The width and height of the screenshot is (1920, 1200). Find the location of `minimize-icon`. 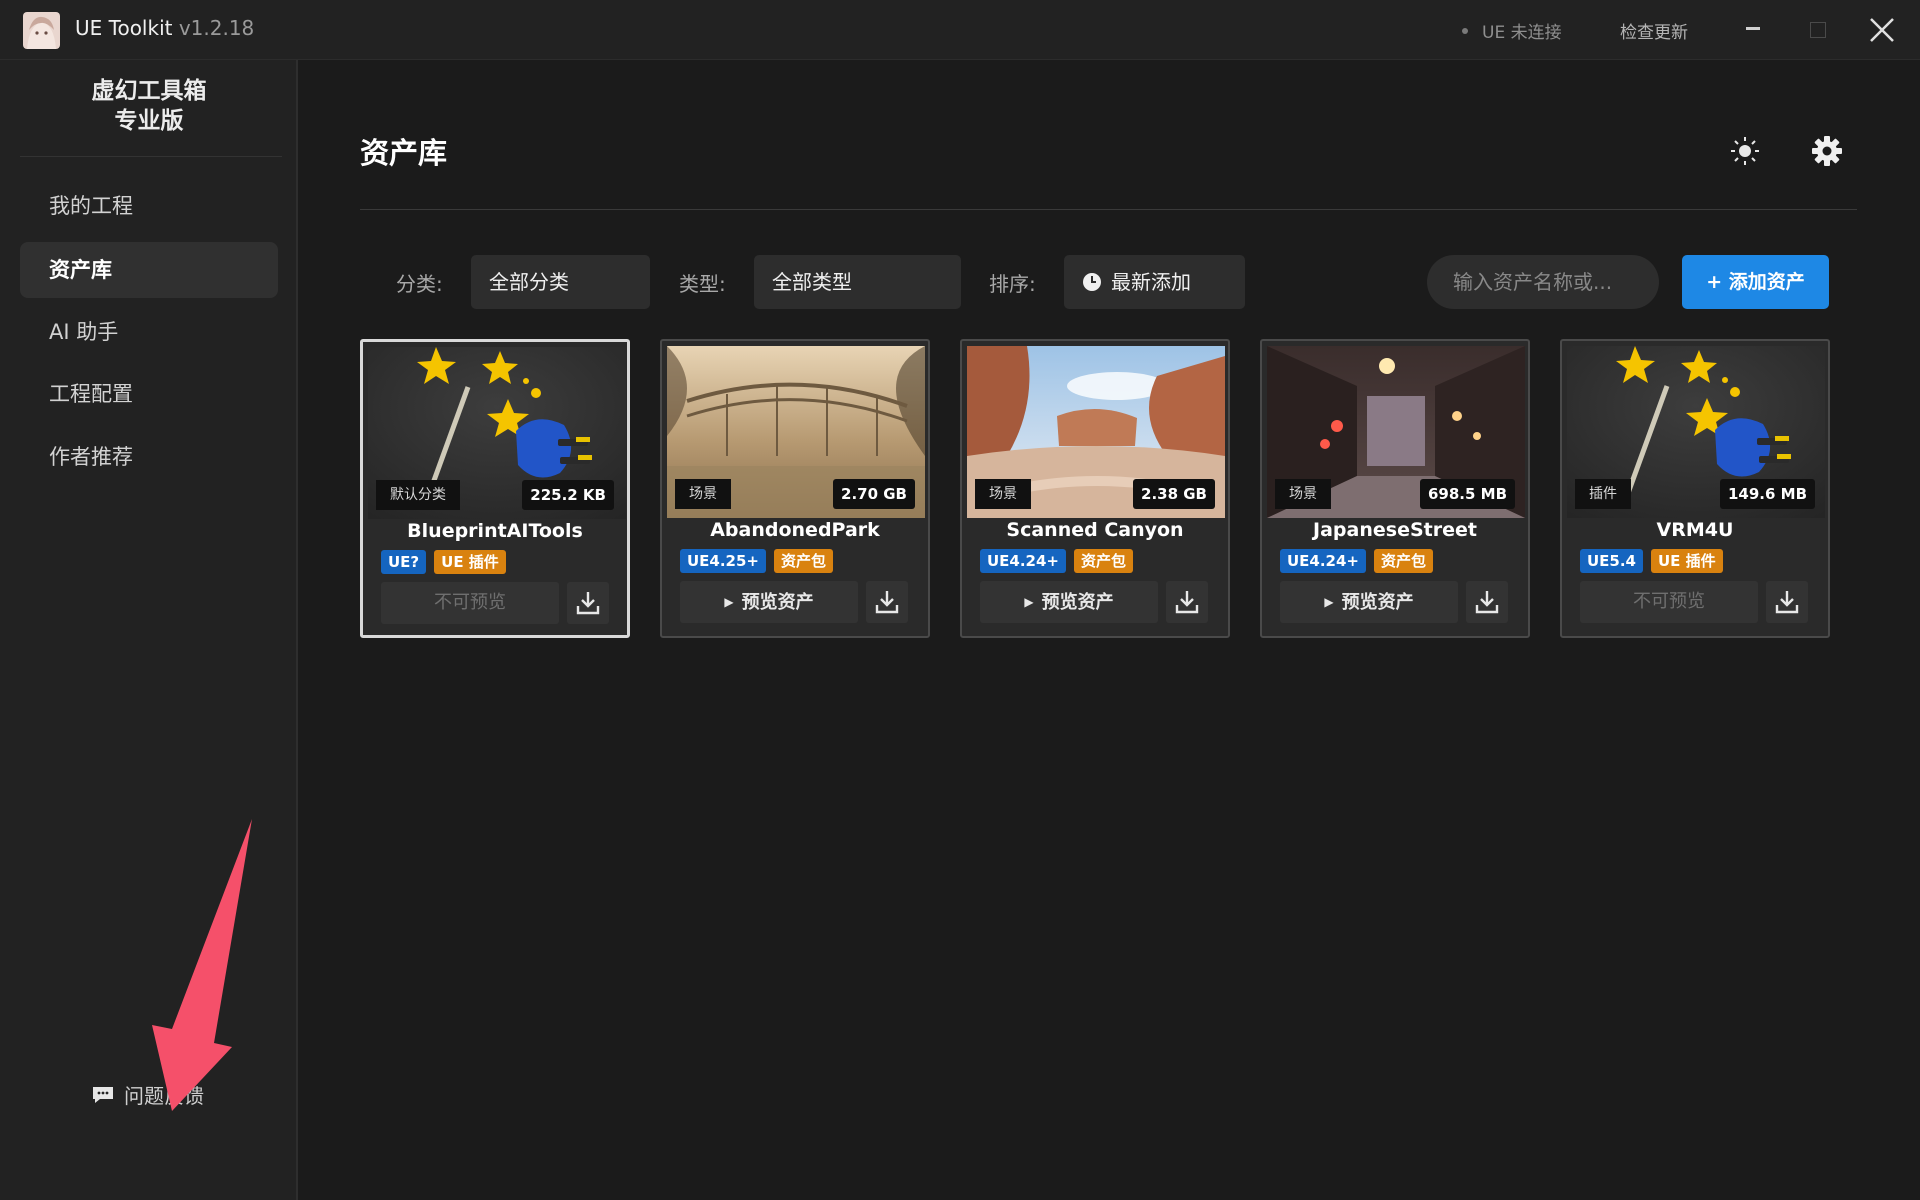

minimize-icon is located at coordinates (1753, 28).